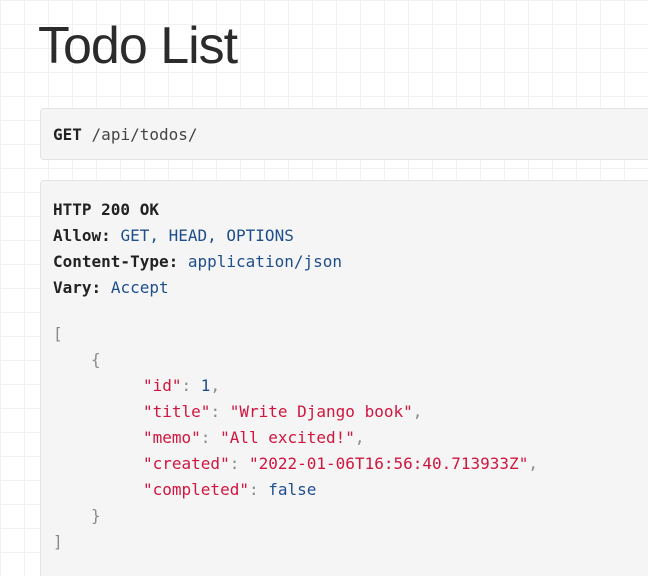  I want to click on response-header-vary: Vary: Accept, so click(350, 288).